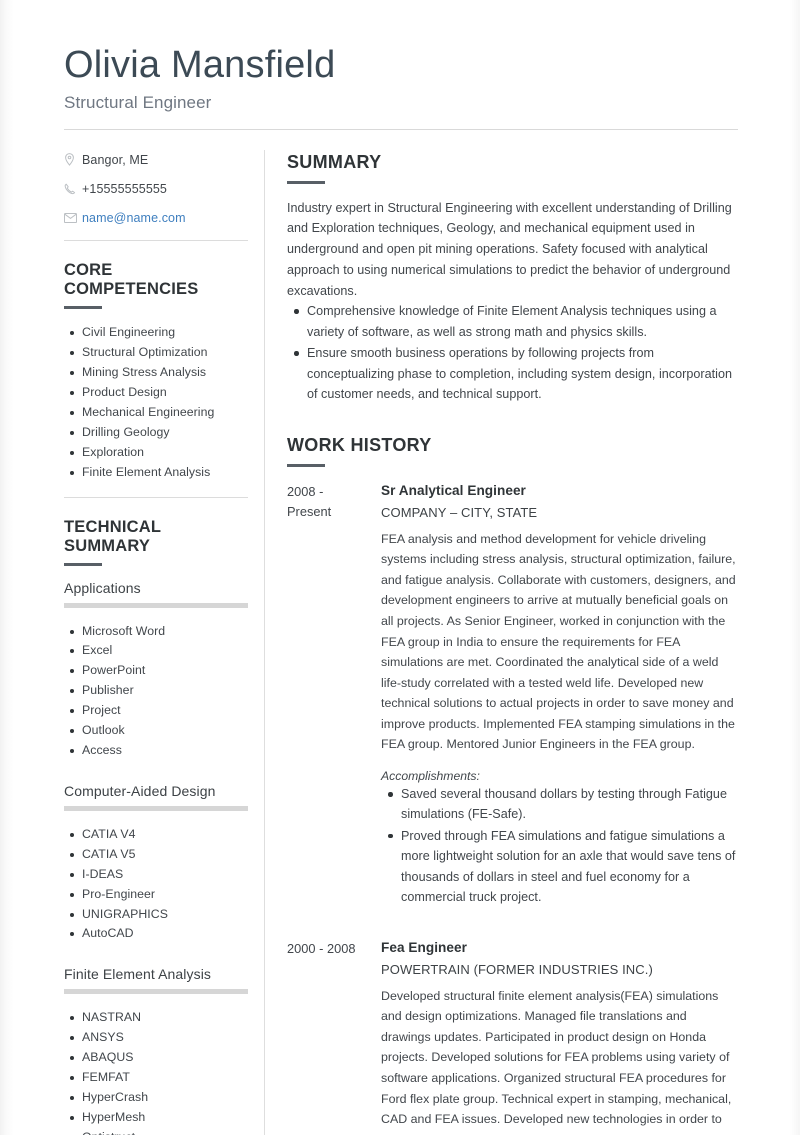 The image size is (800, 1135). What do you see at coordinates (138, 974) in the screenshot?
I see `technical-group-label: Finite Element Analysis` at bounding box center [138, 974].